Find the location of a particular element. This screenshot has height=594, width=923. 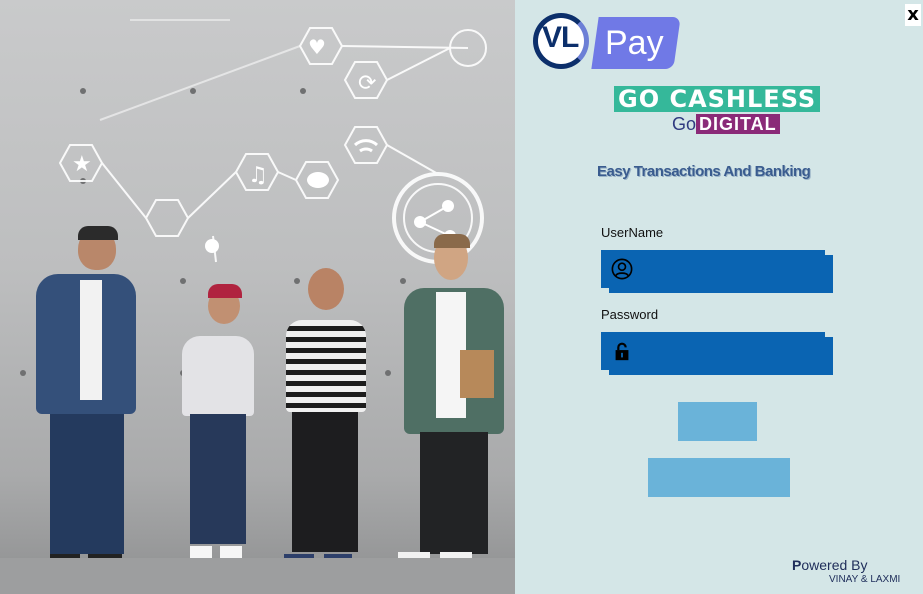

user-circle-icon is located at coordinates (622, 269).